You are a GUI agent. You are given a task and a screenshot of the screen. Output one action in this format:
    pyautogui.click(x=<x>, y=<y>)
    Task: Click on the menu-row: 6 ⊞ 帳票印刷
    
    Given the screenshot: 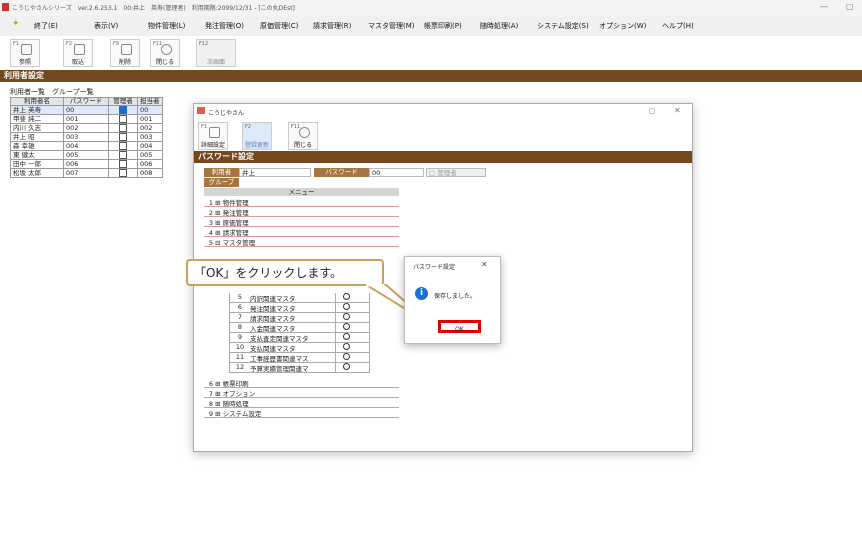 What is the action you would take?
    pyautogui.click(x=301, y=383)
    